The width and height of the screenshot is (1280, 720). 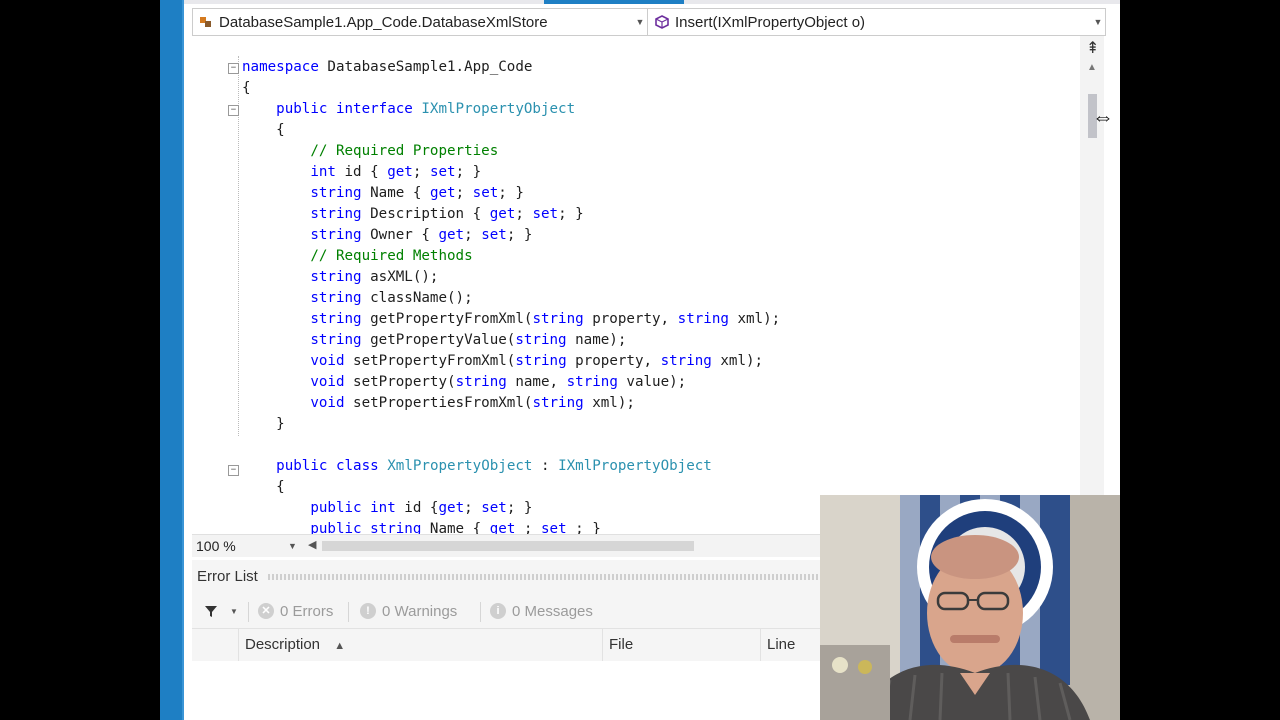 I want to click on filter-icon, so click(x=211, y=611).